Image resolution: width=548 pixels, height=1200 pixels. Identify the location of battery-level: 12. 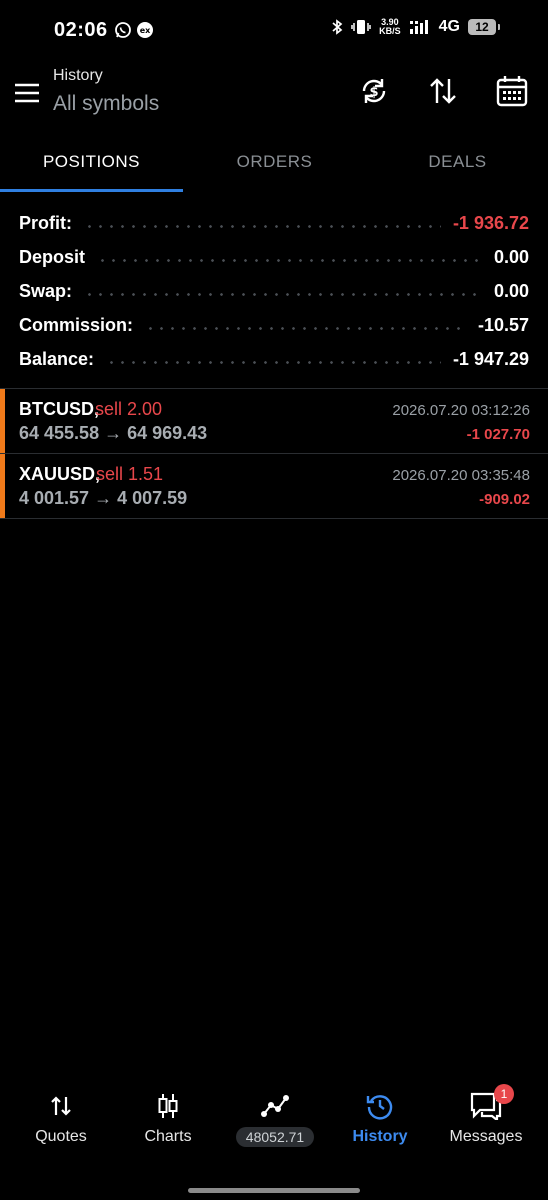
(482, 27).